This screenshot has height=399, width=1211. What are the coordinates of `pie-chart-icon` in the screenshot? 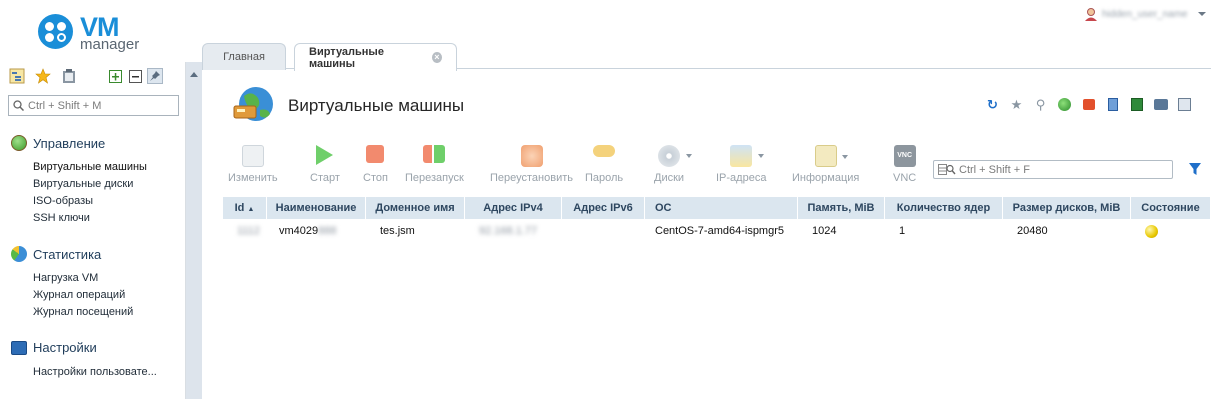 It's located at (19, 254).